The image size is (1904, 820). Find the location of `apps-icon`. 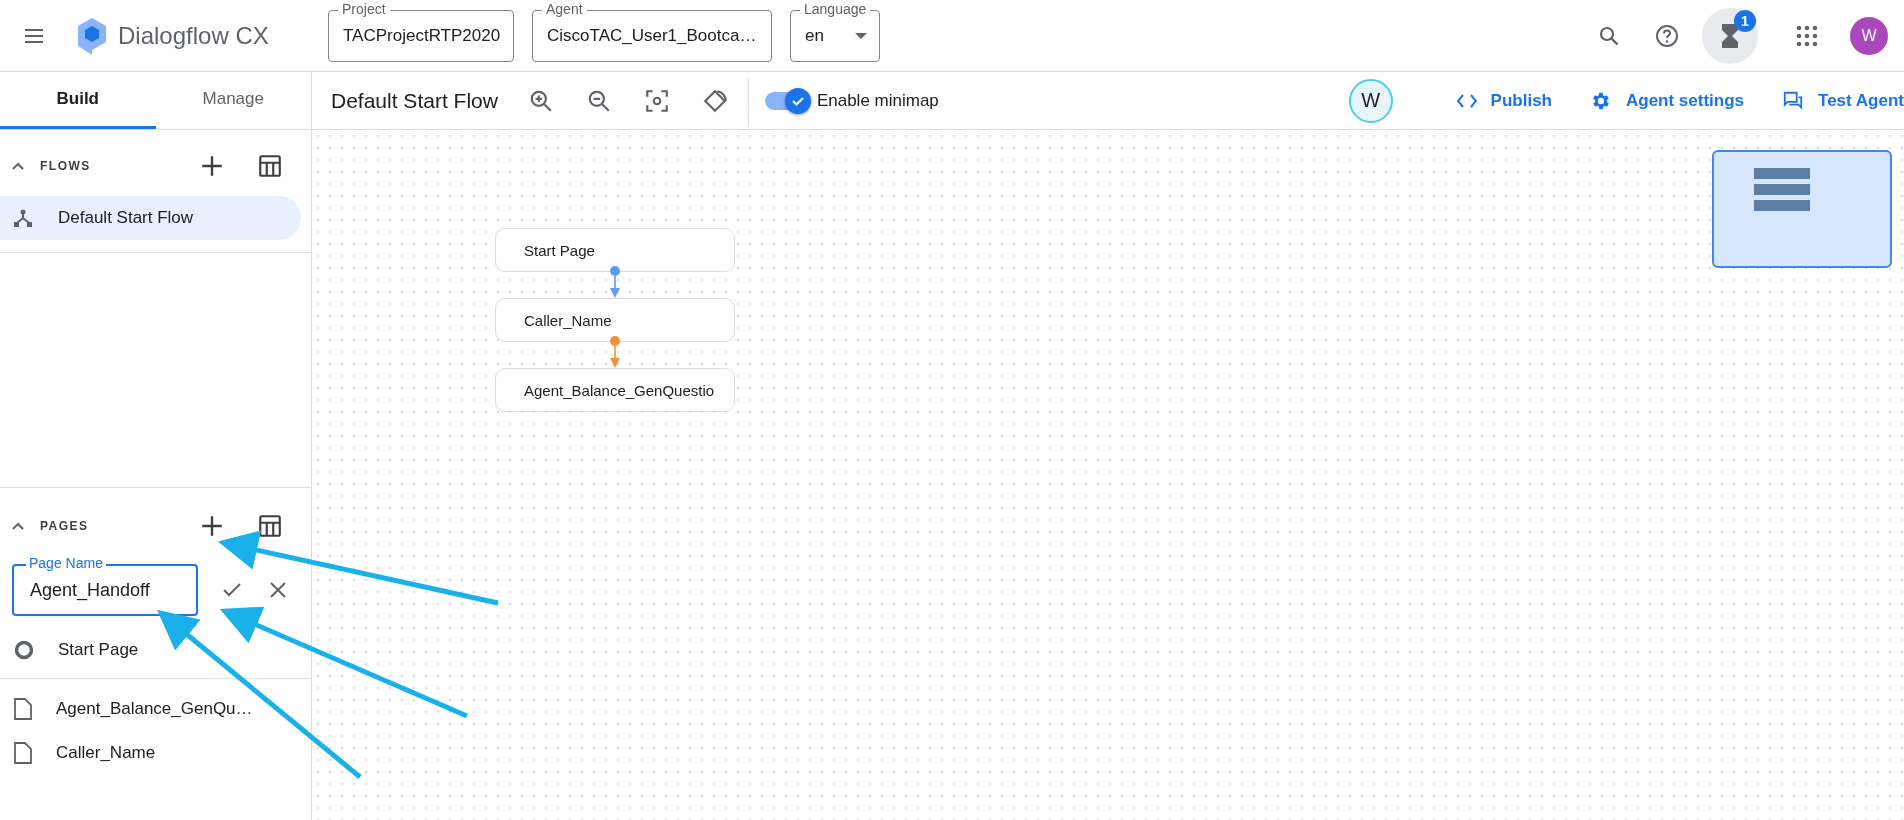

apps-icon is located at coordinates (1807, 35).